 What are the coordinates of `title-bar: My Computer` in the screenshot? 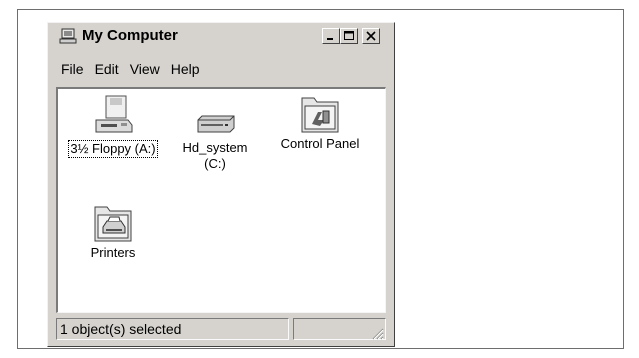 It's located at (221, 36).